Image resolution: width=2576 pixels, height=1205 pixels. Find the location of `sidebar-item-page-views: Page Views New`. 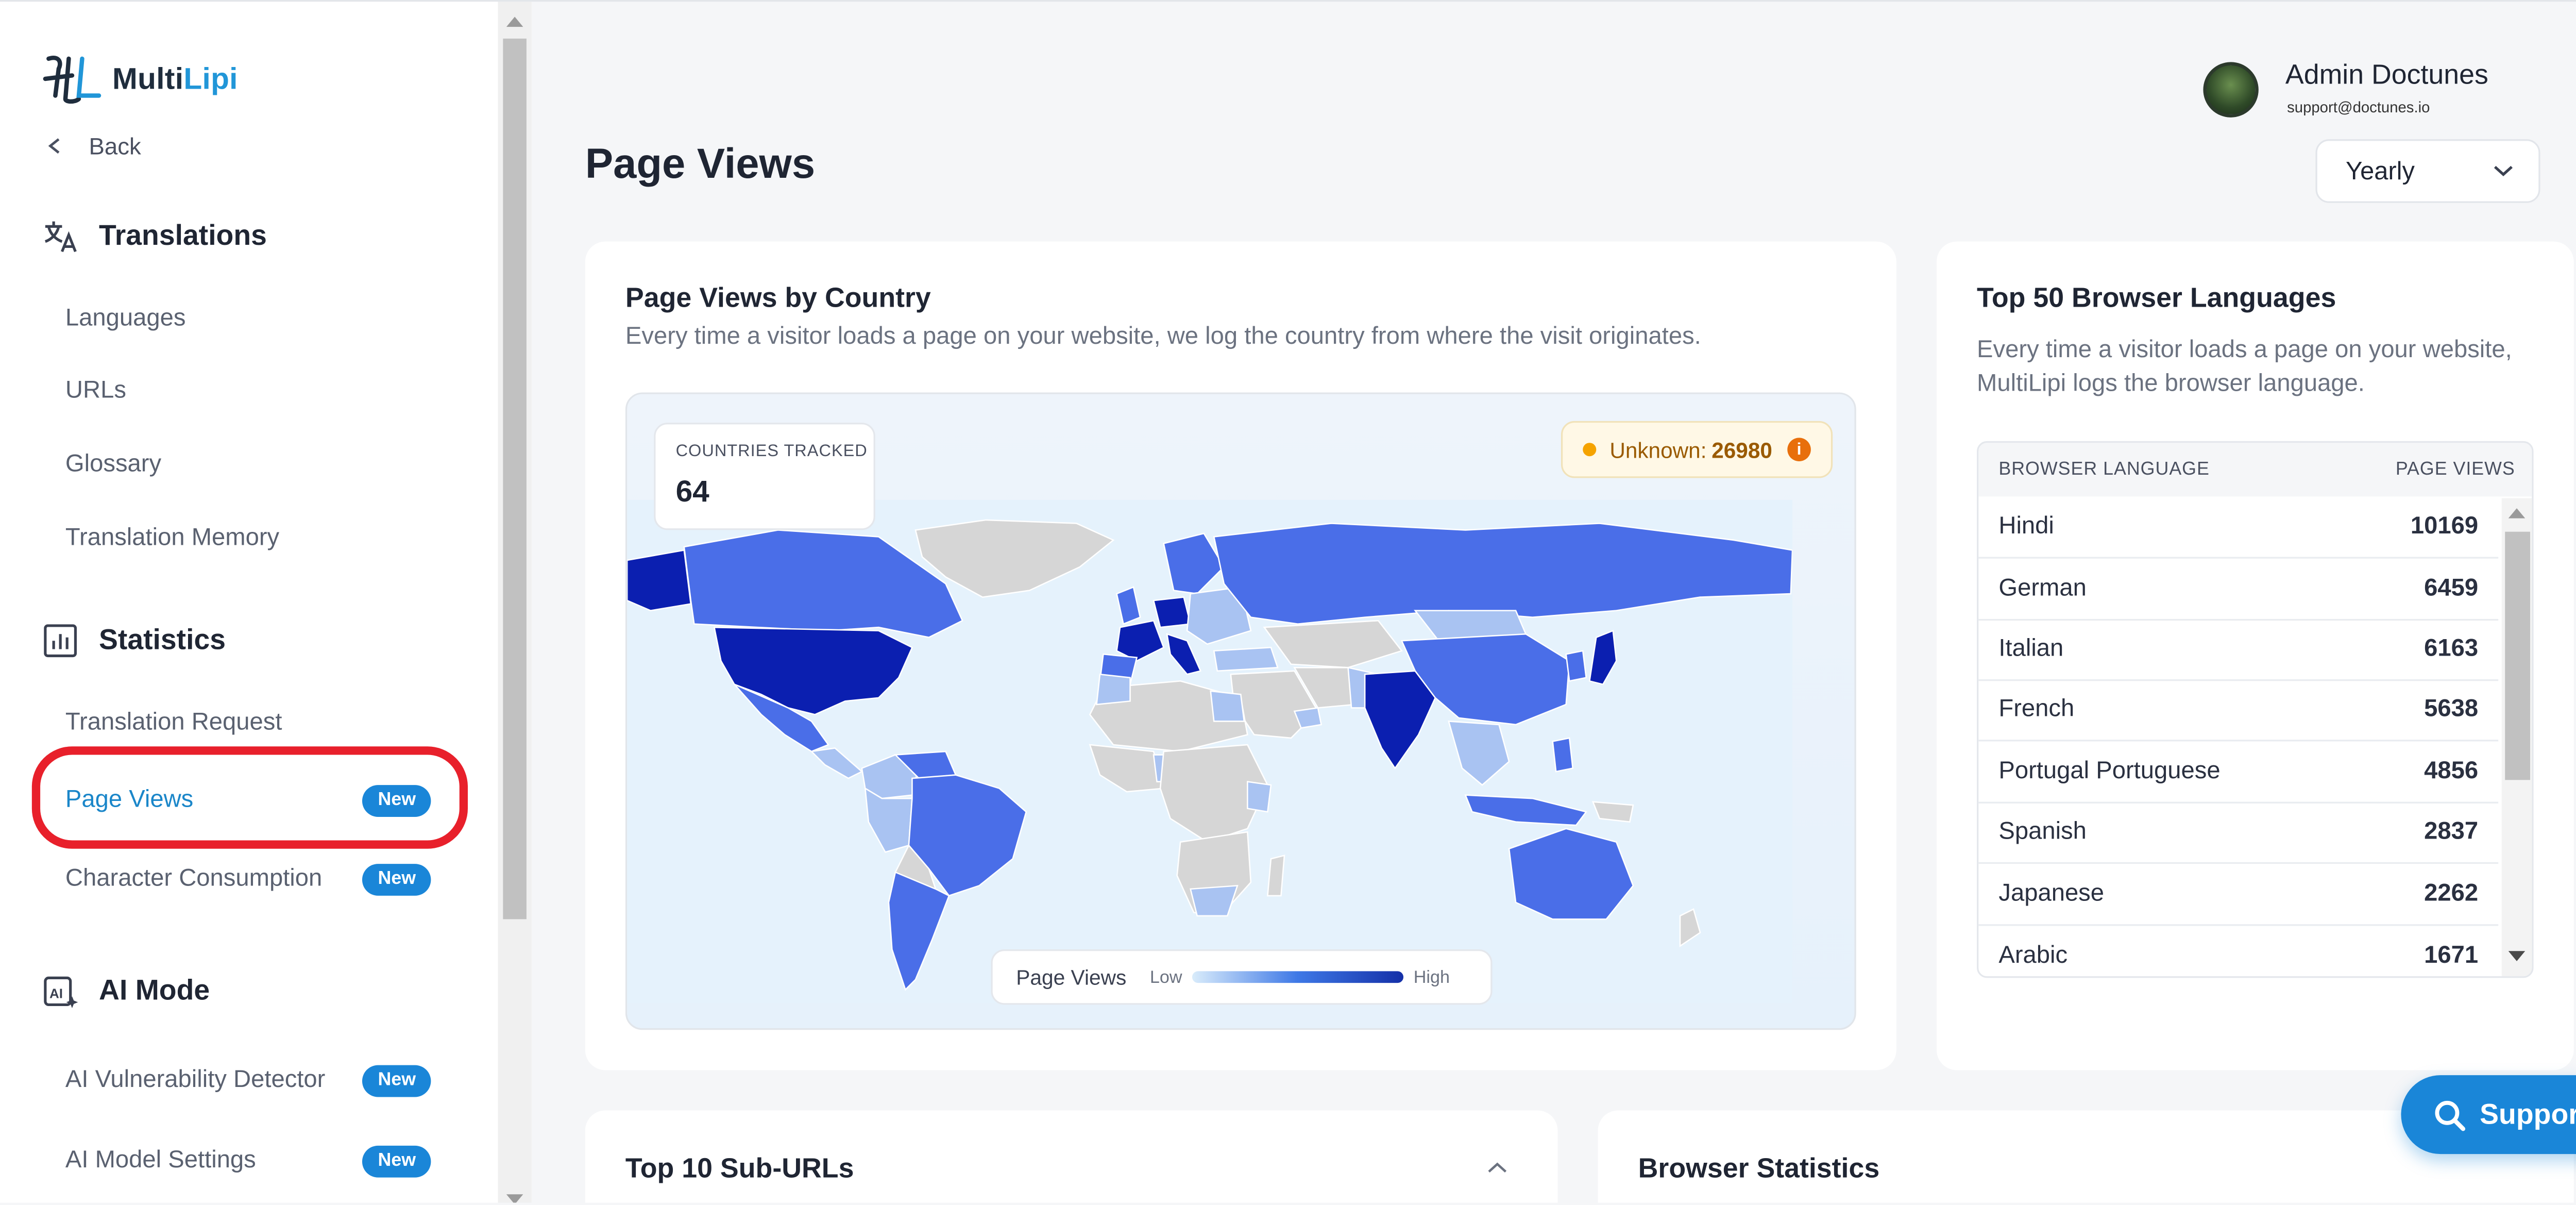

sidebar-item-page-views: Page Views New is located at coordinates (248, 800).